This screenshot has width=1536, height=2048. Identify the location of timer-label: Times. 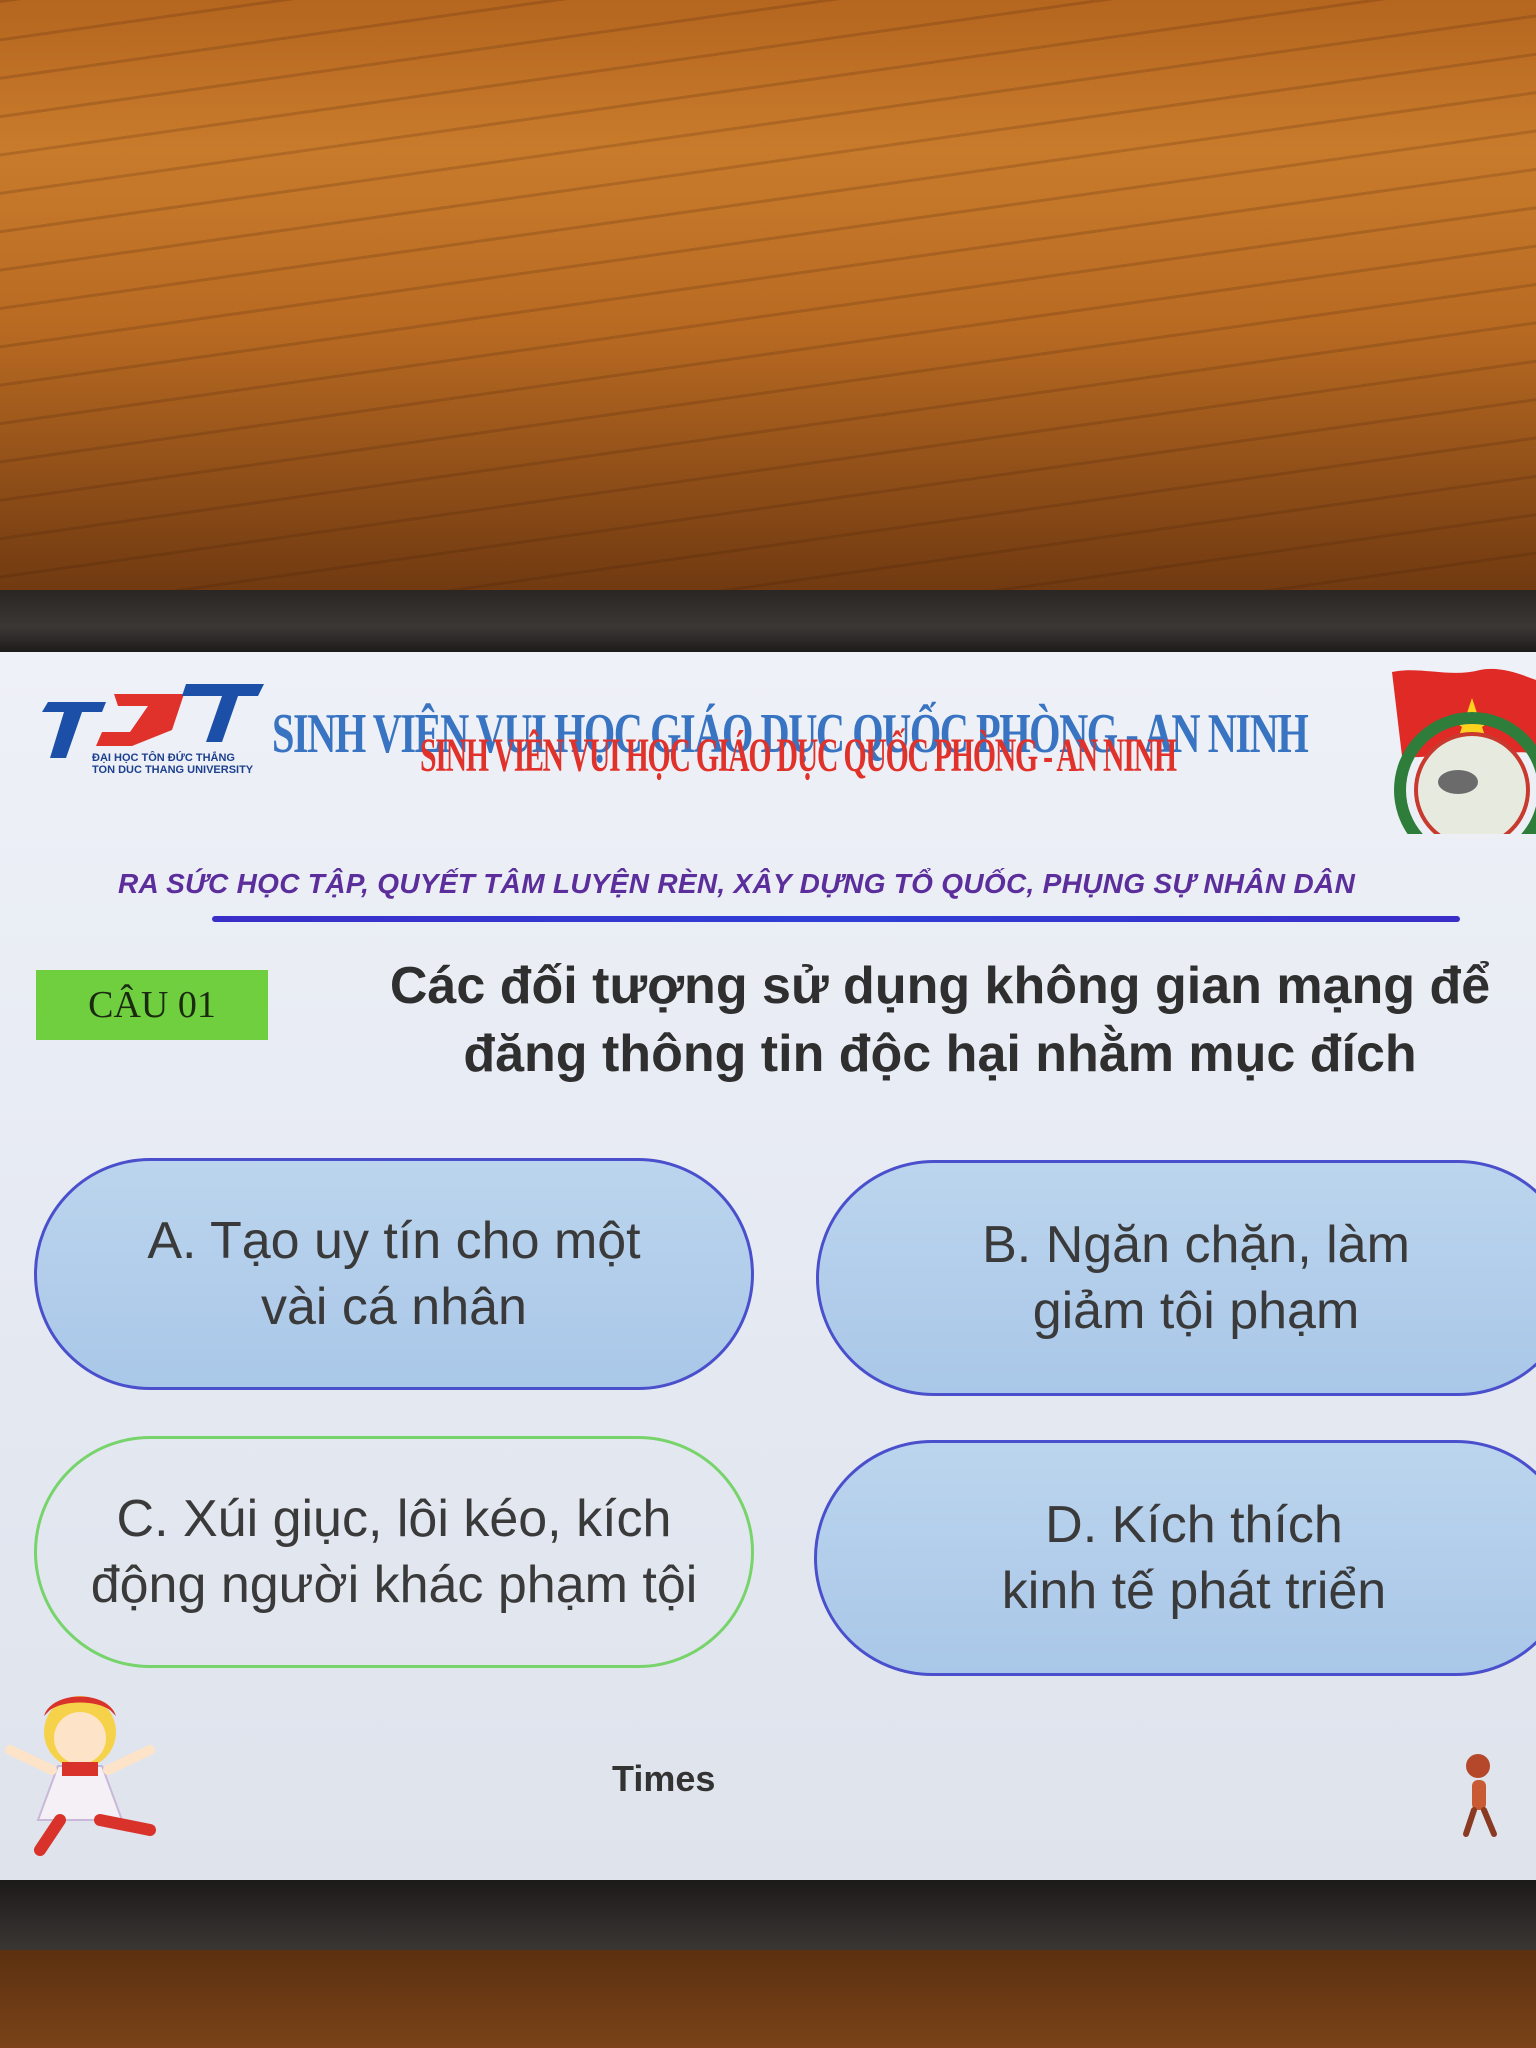
(664, 1778).